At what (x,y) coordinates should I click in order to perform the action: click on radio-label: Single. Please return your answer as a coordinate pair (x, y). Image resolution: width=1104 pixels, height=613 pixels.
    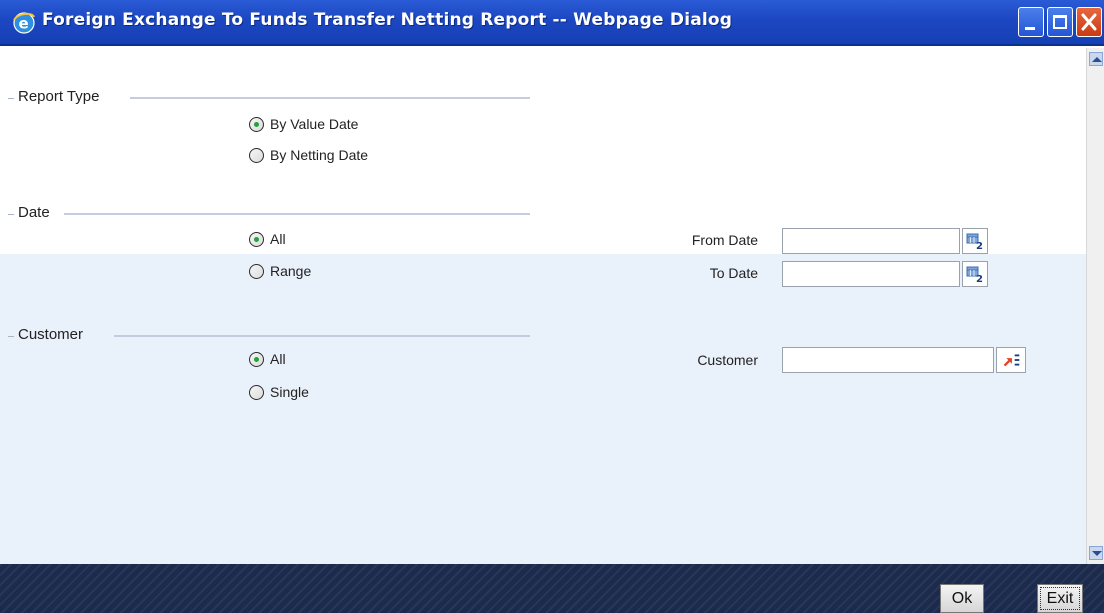
    Looking at the image, I should click on (289, 392).